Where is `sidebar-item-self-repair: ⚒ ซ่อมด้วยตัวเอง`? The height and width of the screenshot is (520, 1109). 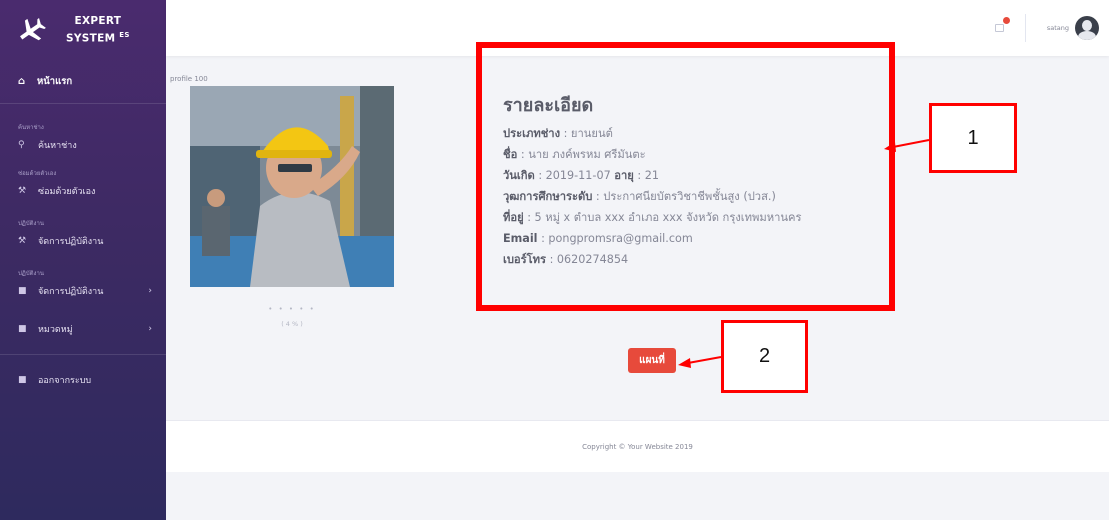 sidebar-item-self-repair: ⚒ ซ่อมด้วยตัวเอง is located at coordinates (83, 191).